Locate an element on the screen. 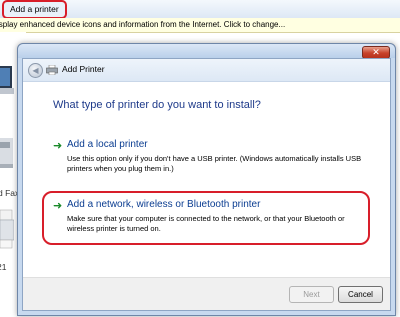 Image resolution: width=400 pixels, height=317 pixels. back-button: ◀ is located at coordinates (35, 70).